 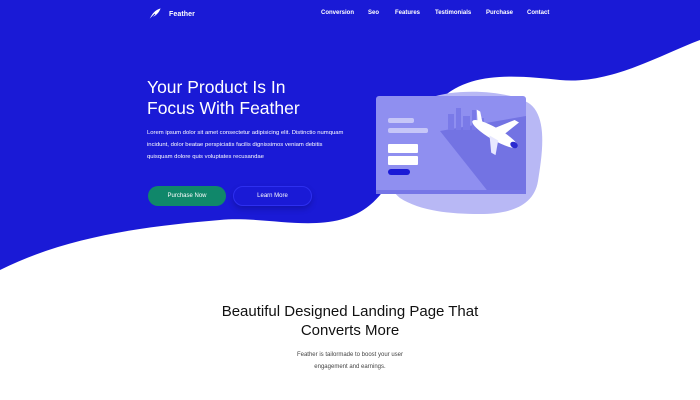 I want to click on nav-link-features: Features, so click(x=407, y=13).